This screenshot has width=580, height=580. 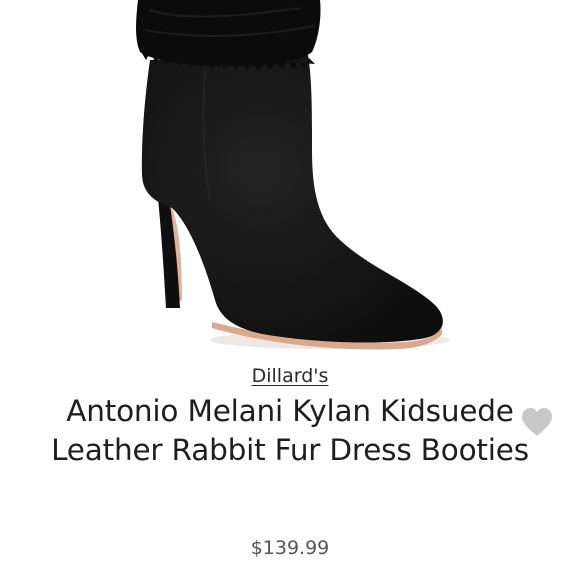 I want to click on favorite-button, so click(x=537, y=422).